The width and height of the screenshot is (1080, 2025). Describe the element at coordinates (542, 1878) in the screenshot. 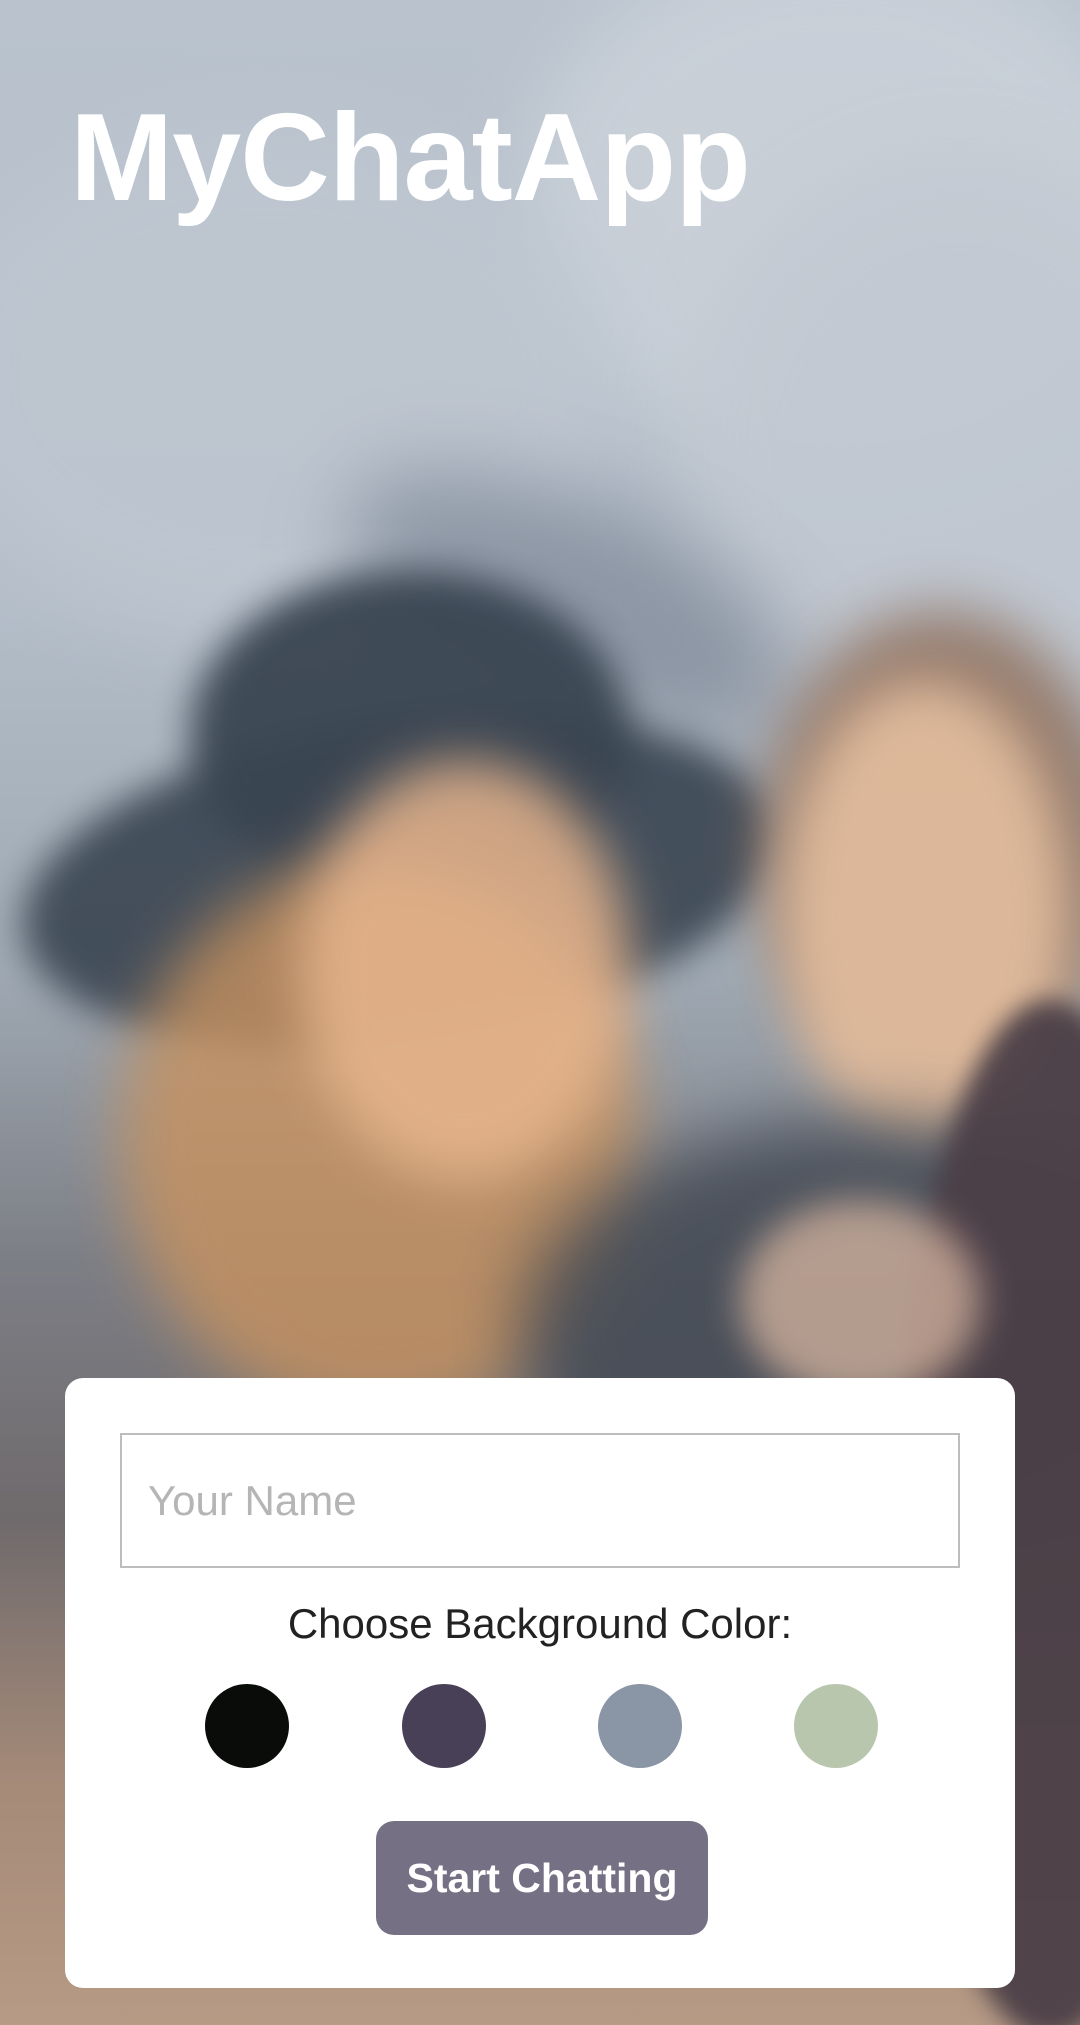

I see `start-chatting-button: Start Chatting` at that location.